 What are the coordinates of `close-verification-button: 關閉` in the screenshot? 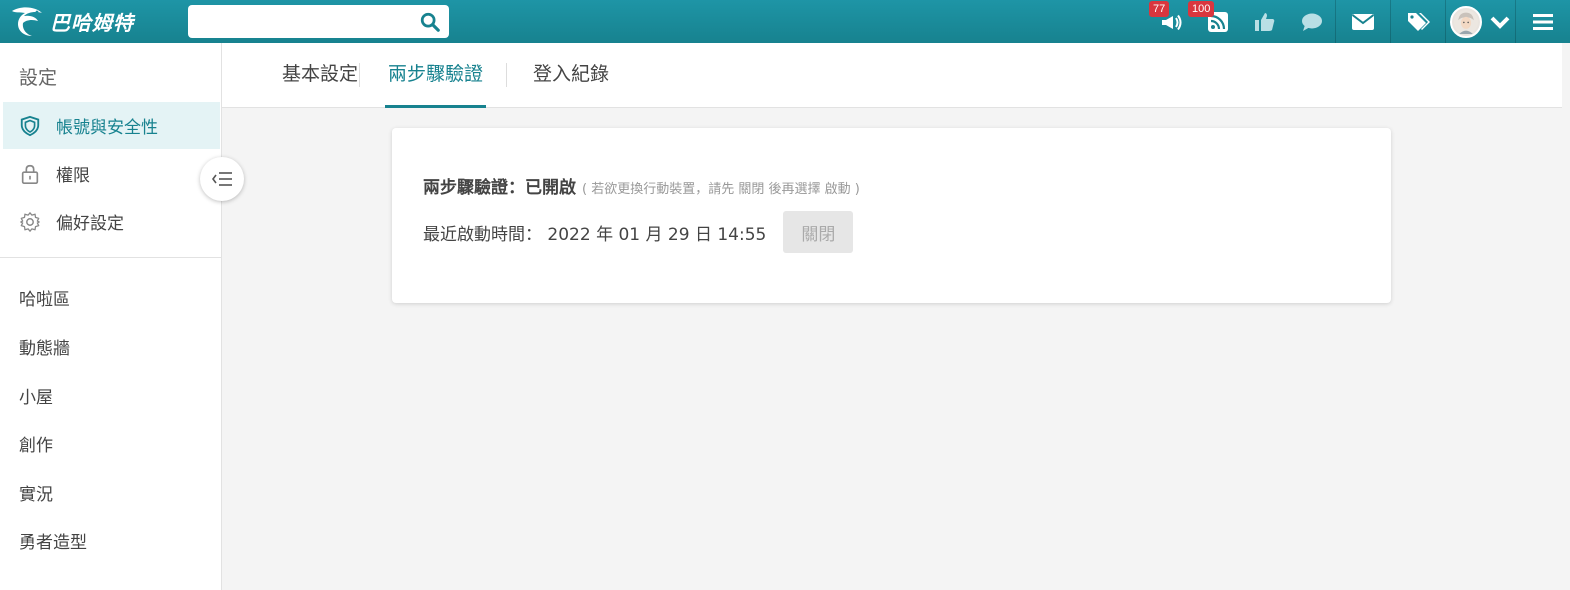 It's located at (818, 232).